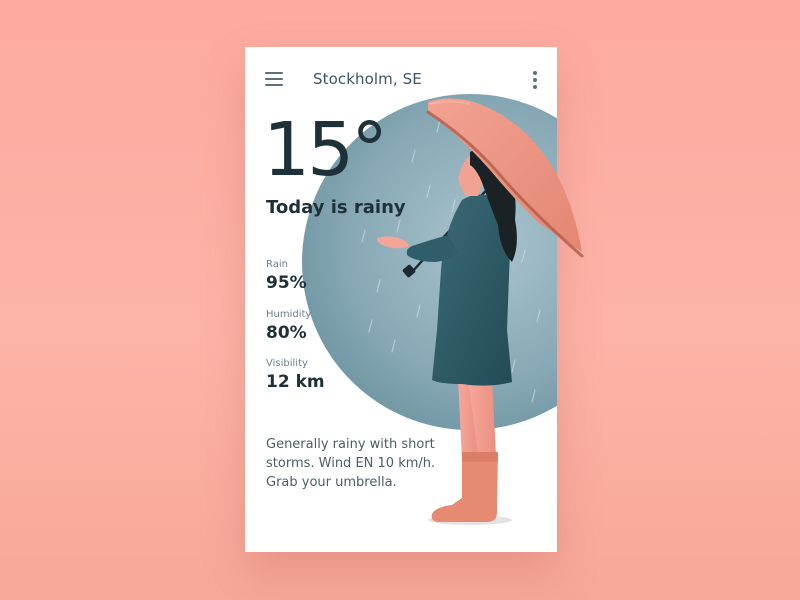 Image resolution: width=800 pixels, height=600 pixels. Describe the element at coordinates (277, 264) in the screenshot. I see `stat-label: Rain` at that location.